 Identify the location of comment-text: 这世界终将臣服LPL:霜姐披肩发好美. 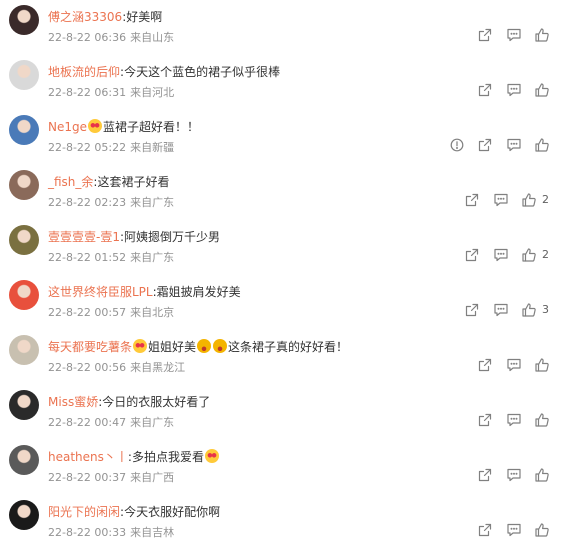
(144, 292).